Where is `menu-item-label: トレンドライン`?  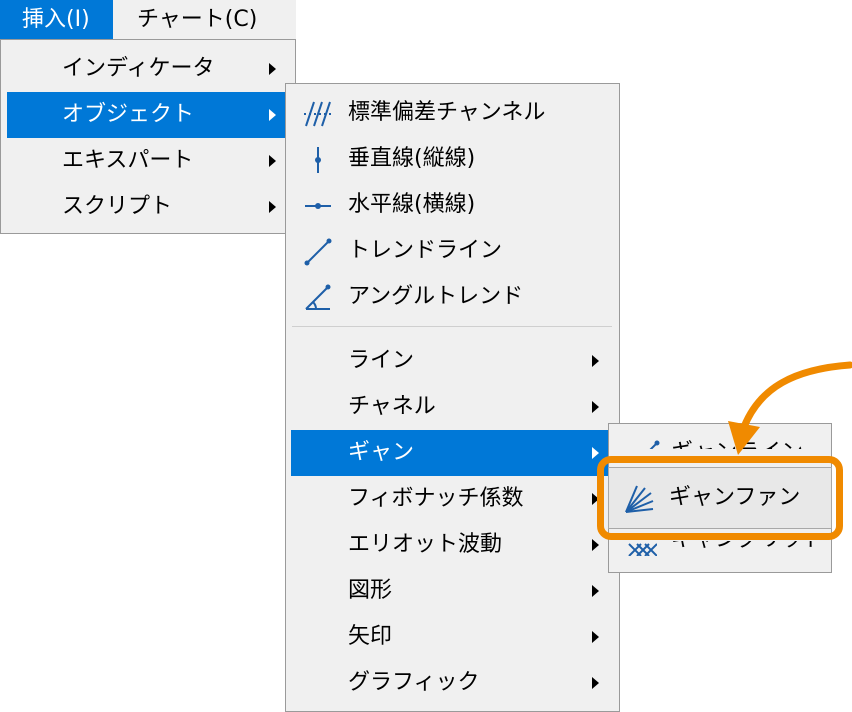 menu-item-label: トレンドライン is located at coordinates (425, 250).